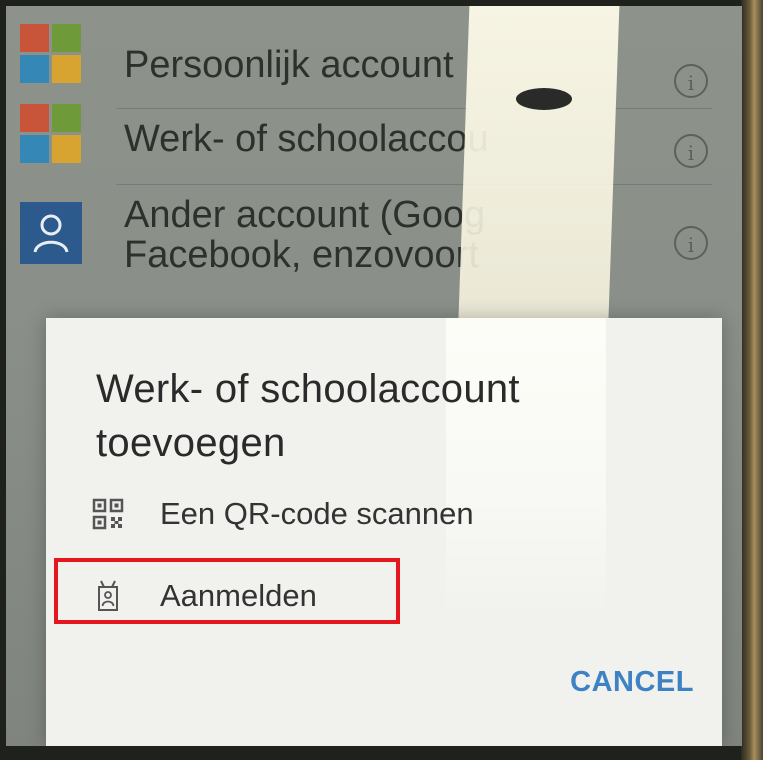 The image size is (763, 760). What do you see at coordinates (108, 514) in the screenshot?
I see `qr-code-icon` at bounding box center [108, 514].